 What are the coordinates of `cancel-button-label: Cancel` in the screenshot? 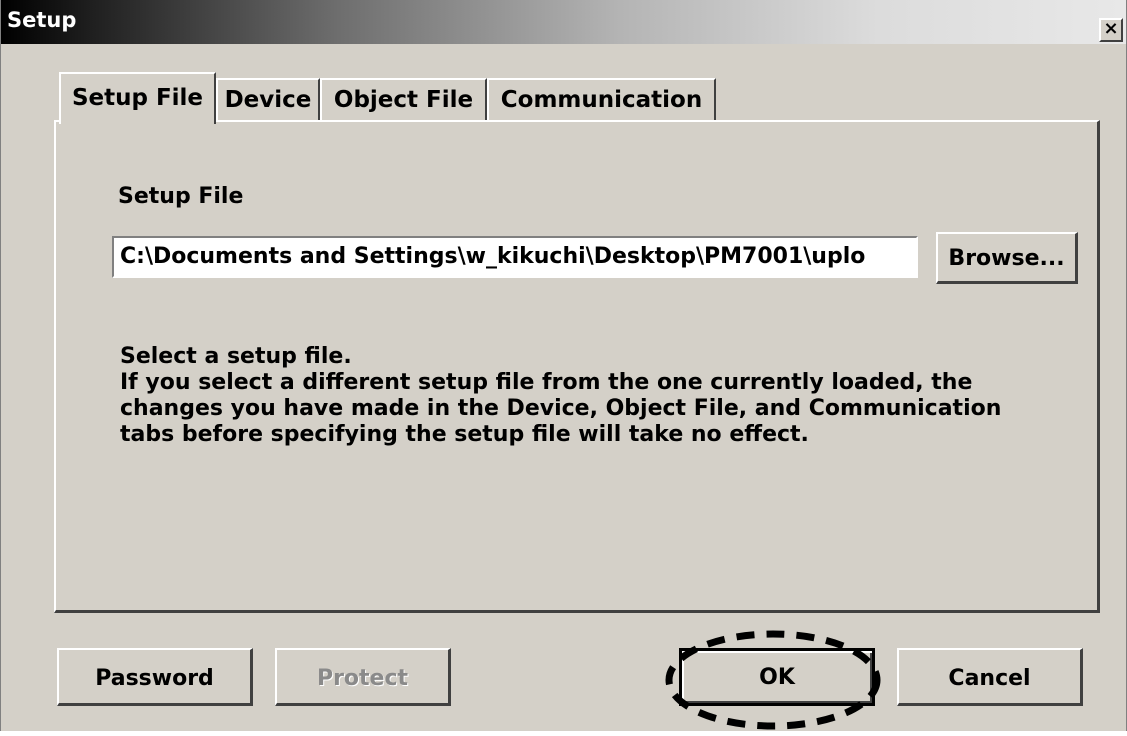 It's located at (989, 678).